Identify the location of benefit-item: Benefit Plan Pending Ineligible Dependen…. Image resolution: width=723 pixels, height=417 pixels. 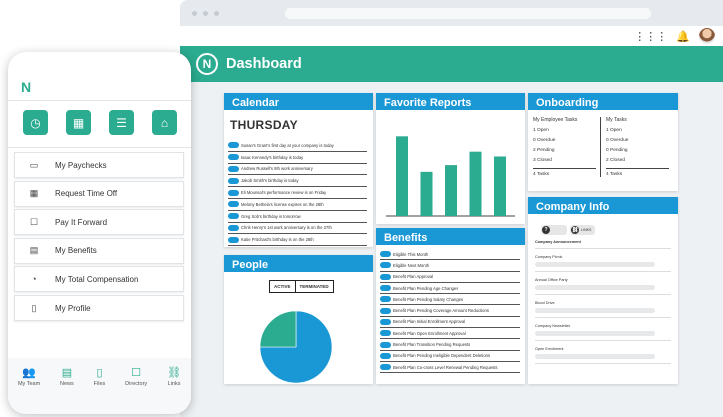
(450, 356).